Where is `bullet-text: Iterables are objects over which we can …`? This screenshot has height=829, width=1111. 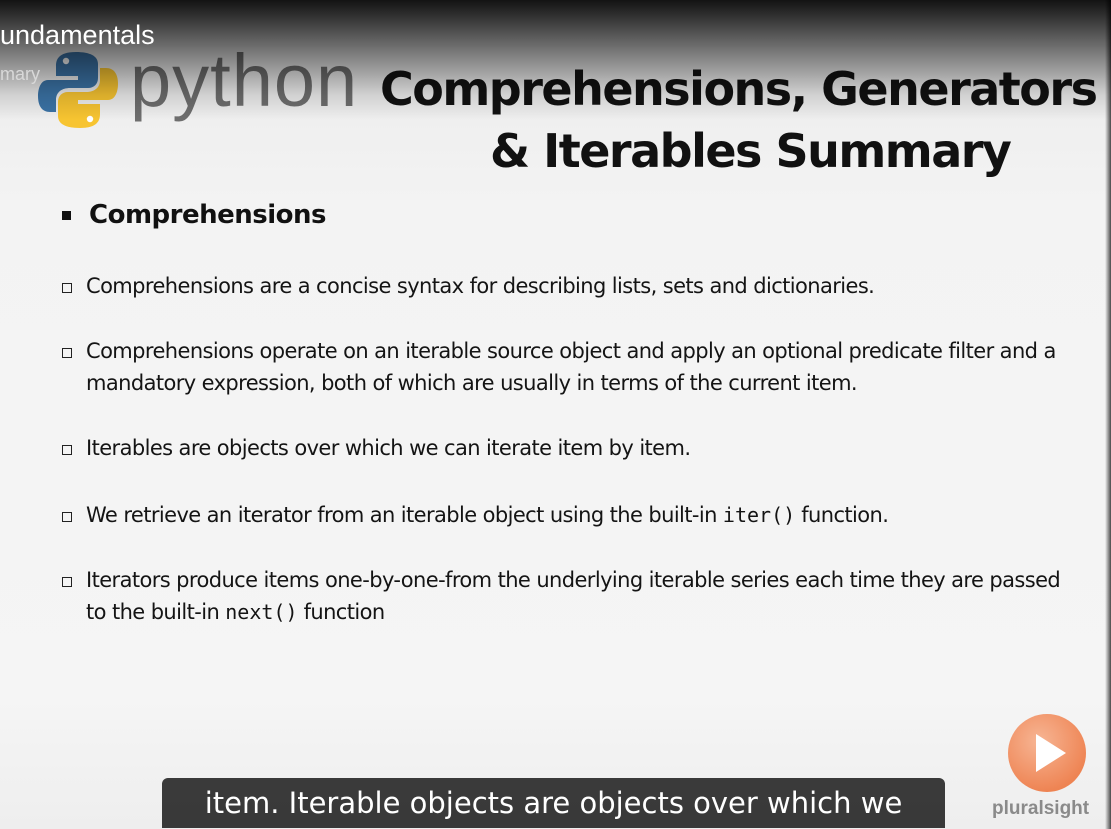 bullet-text: Iterables are objects over which we can … is located at coordinates (388, 448).